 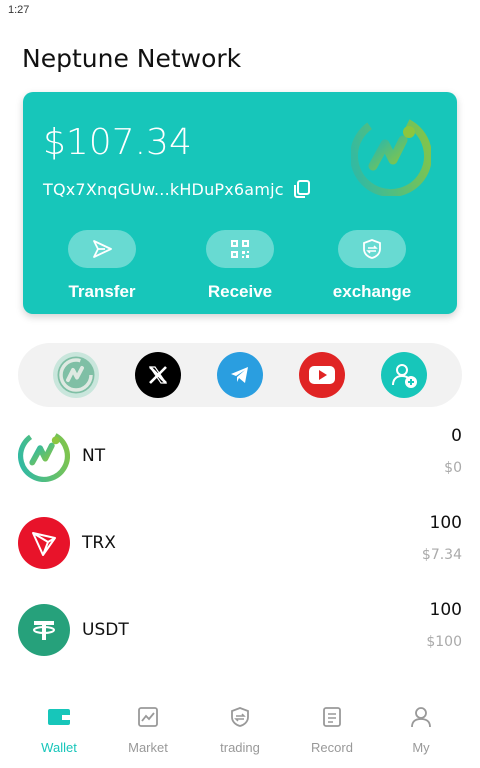 I want to click on nav-label: Record, so click(x=332, y=747).